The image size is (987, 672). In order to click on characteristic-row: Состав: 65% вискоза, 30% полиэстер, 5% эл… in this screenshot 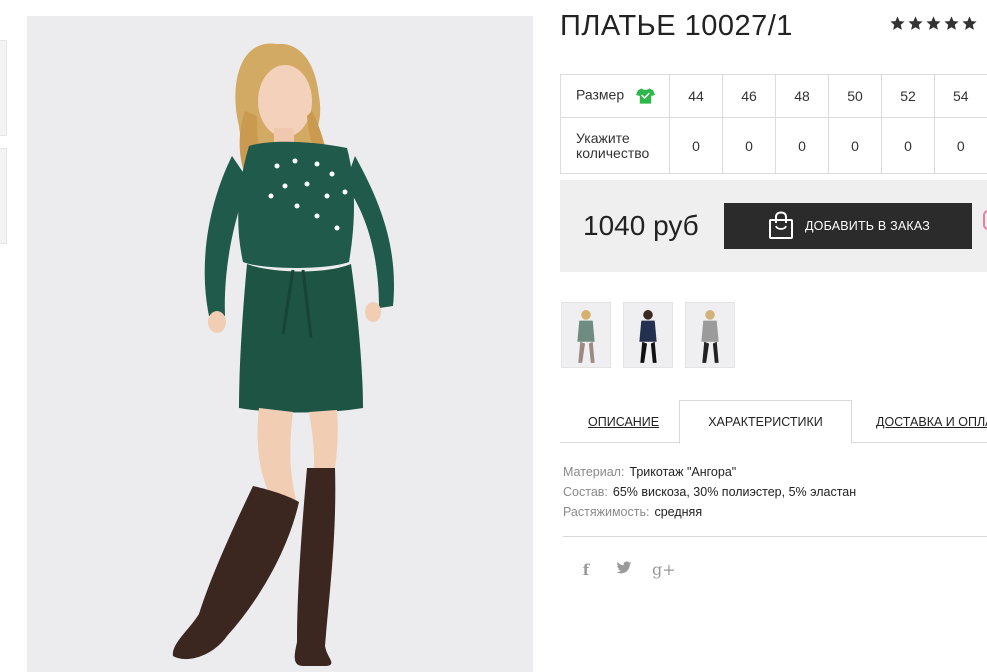, I will do `click(709, 492)`.